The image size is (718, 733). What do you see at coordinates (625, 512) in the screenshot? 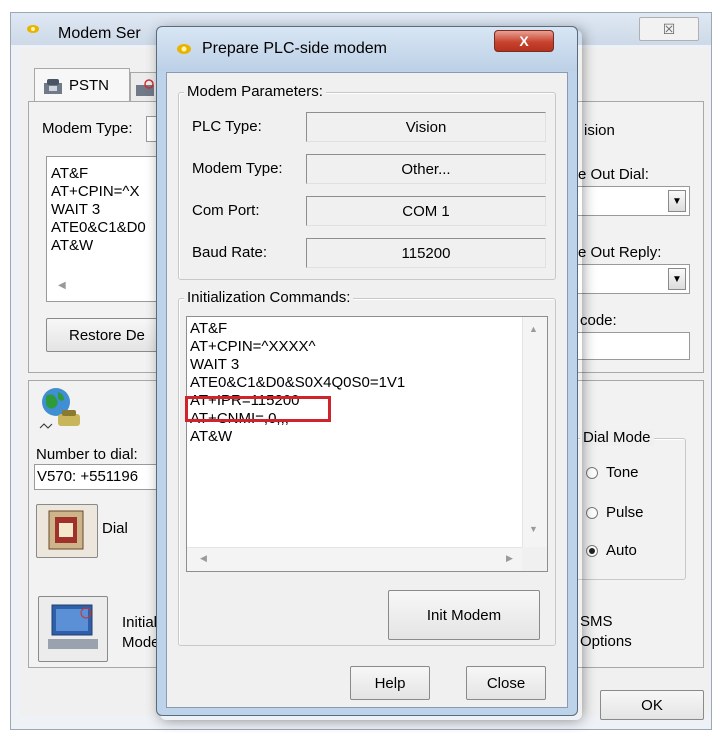
I see `radio-pulse-label: Pulse` at bounding box center [625, 512].